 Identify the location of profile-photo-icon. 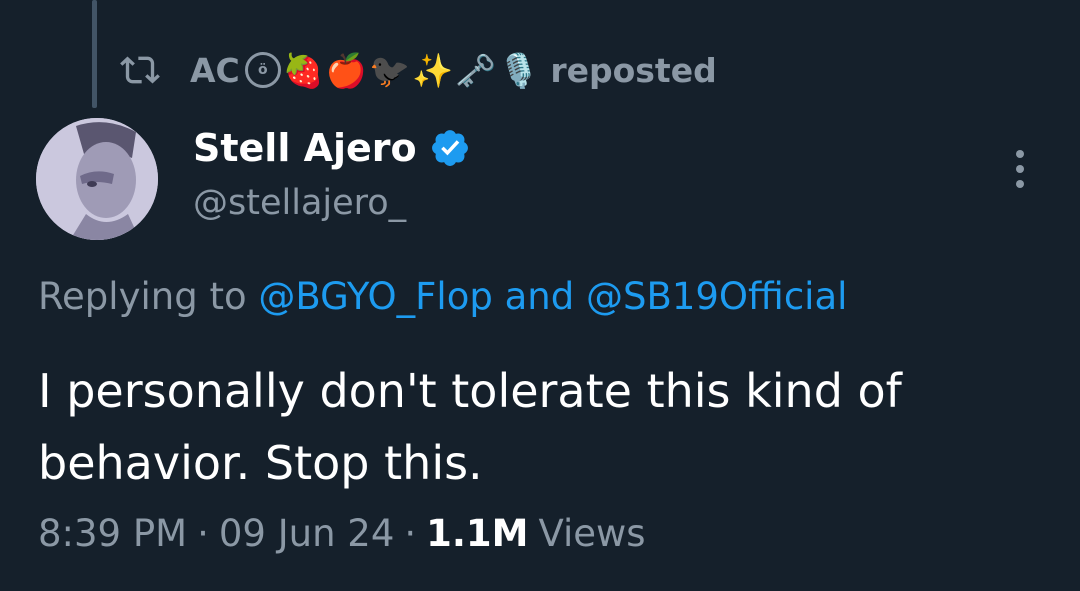
(97, 179).